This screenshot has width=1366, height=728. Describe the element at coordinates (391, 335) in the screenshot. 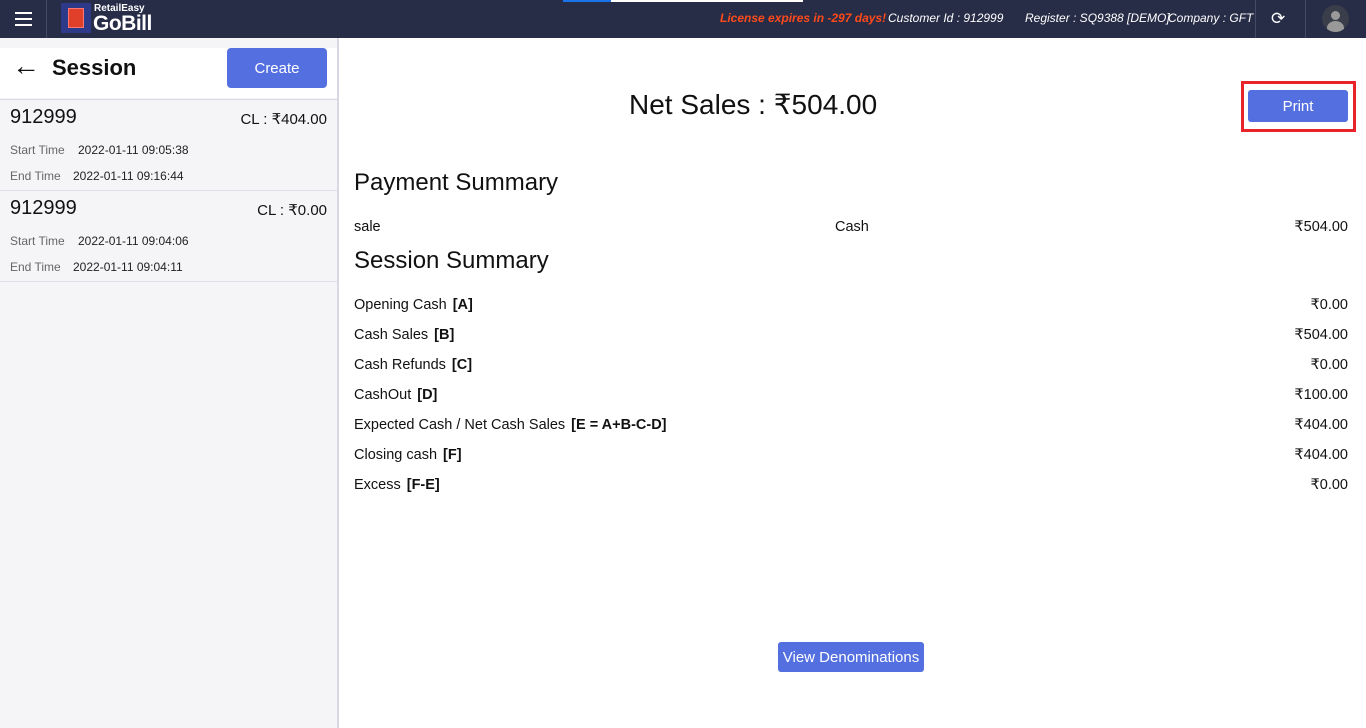

I see `row-label: Cash Sales` at that location.